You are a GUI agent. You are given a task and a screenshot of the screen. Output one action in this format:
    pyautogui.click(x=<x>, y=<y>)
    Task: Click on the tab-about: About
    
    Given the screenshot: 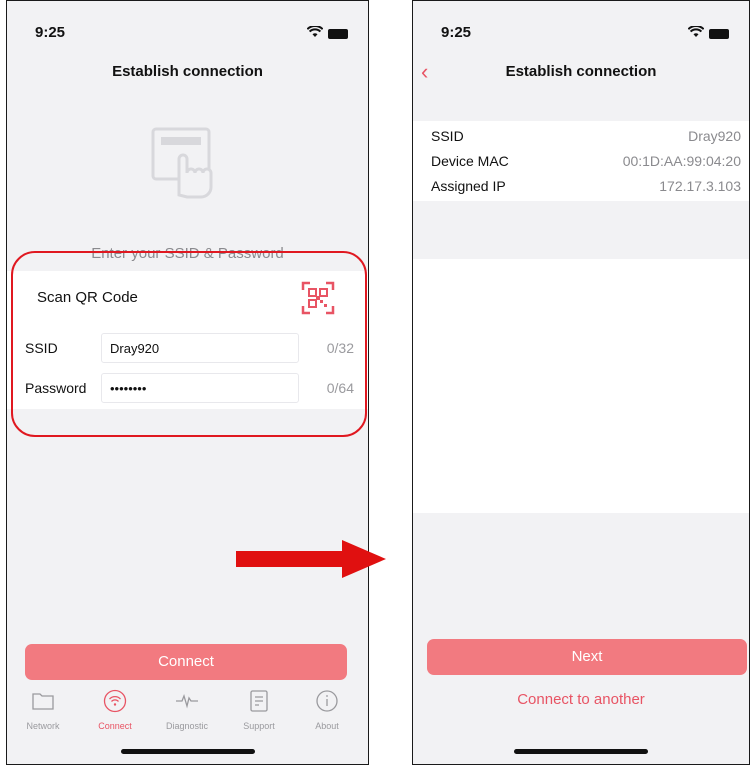 What is the action you would take?
    pyautogui.click(x=327, y=710)
    